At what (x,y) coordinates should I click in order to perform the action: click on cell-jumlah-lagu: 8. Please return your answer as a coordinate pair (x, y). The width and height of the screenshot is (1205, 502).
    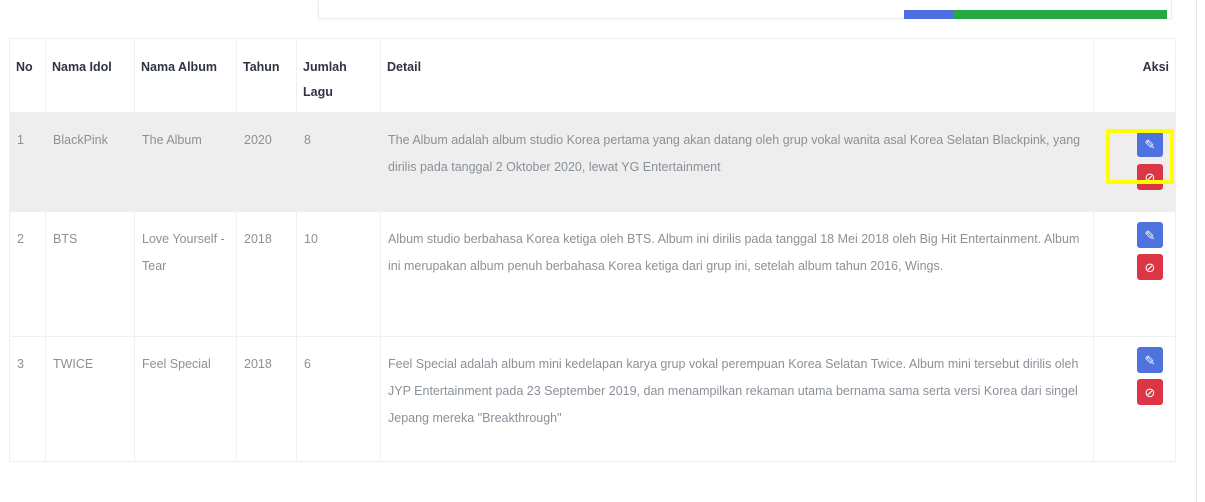
    Looking at the image, I should click on (338, 162).